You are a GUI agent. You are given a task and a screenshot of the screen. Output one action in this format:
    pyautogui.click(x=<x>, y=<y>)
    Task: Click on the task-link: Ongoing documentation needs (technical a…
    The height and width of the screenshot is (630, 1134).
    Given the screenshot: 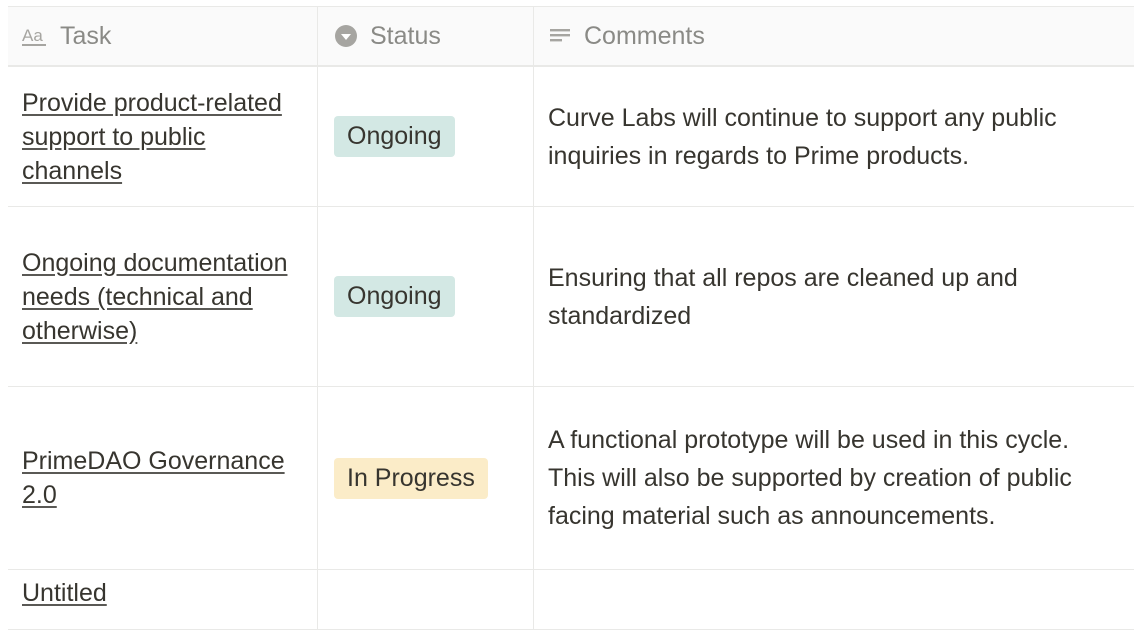 What is the action you would take?
    pyautogui.click(x=162, y=297)
    